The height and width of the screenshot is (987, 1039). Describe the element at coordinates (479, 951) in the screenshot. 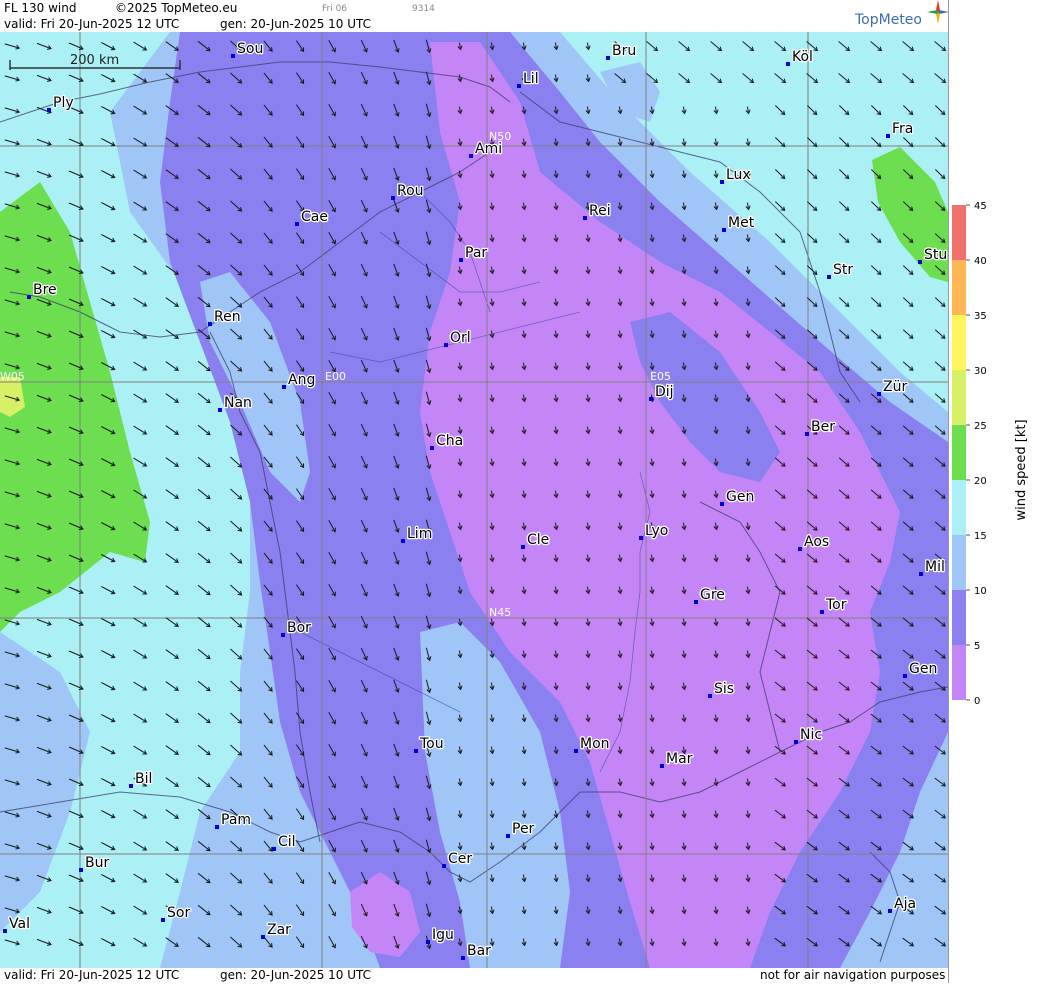

I see `city-label: Bar` at that location.